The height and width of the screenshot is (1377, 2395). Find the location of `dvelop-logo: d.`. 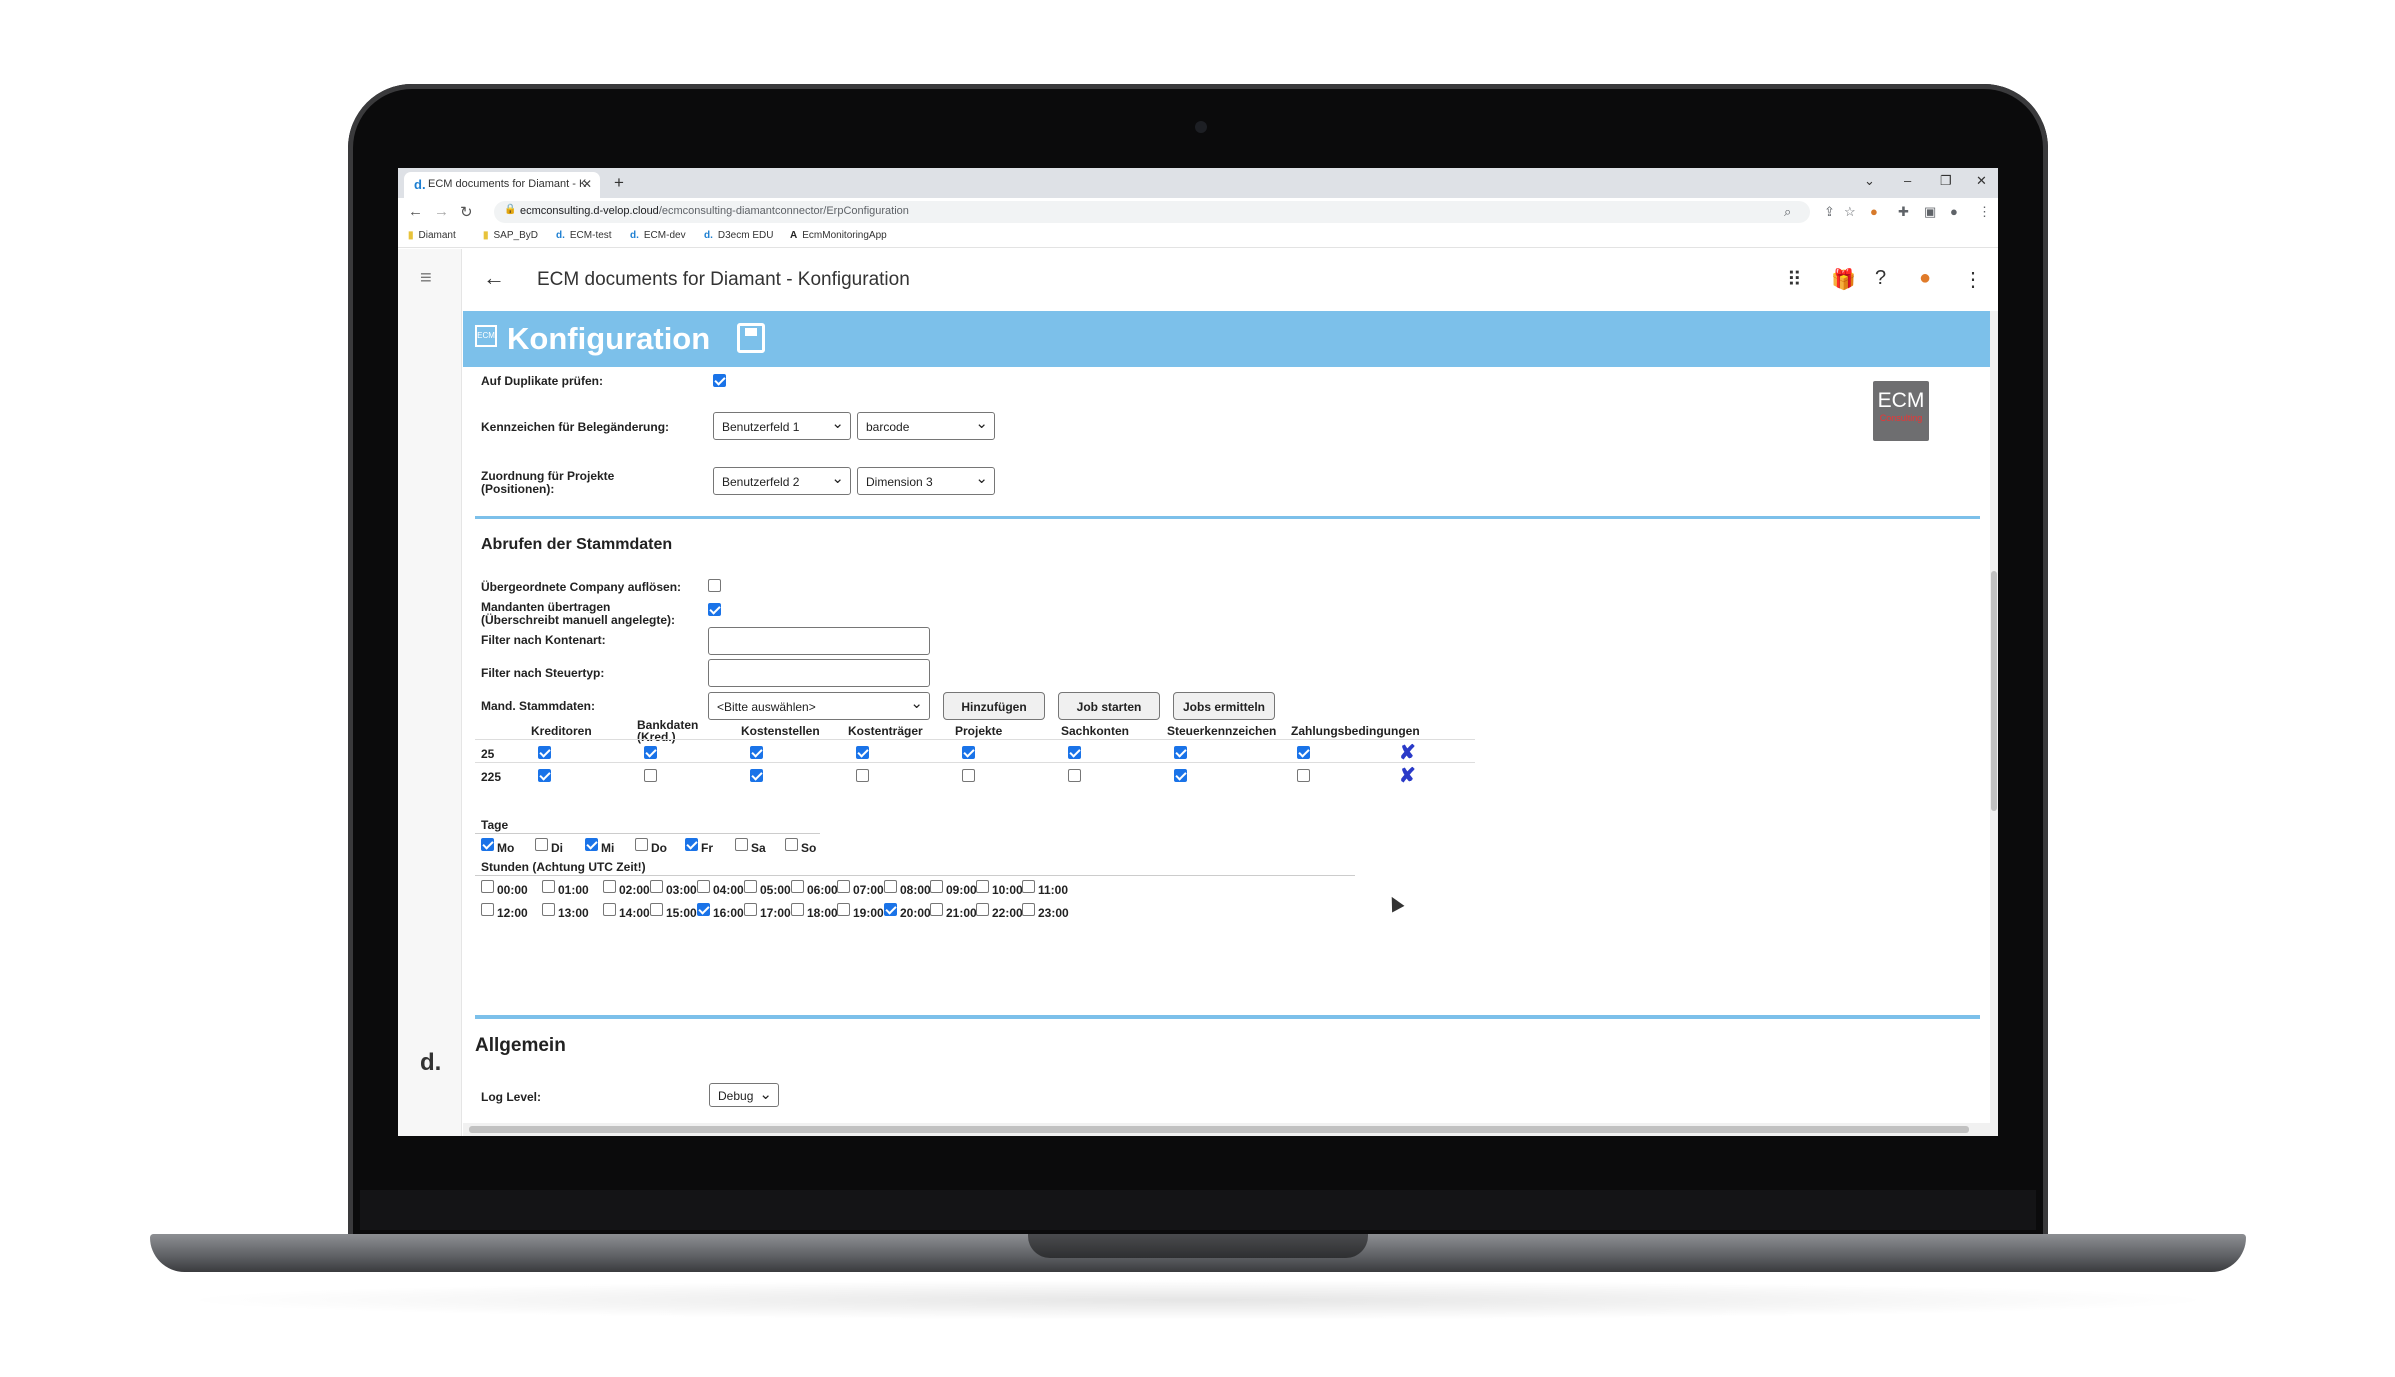

dvelop-logo: d. is located at coordinates (430, 1063).